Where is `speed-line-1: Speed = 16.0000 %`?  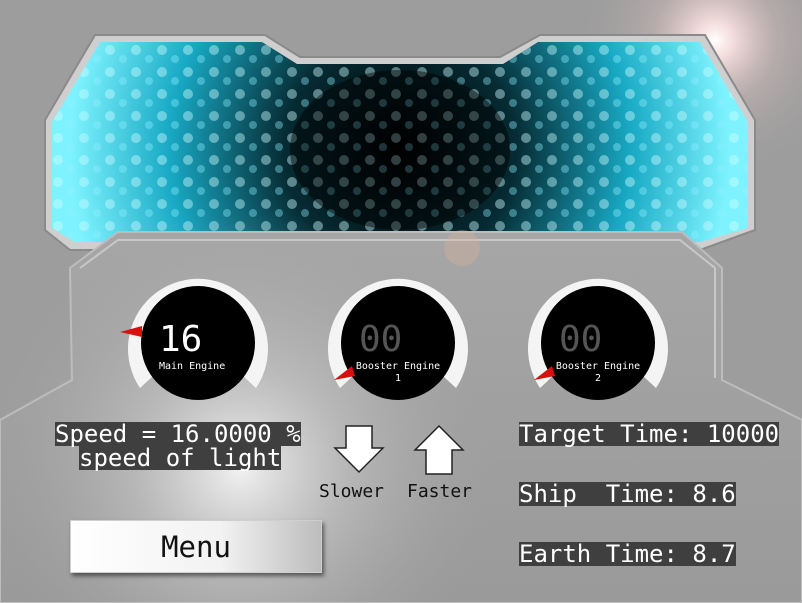
speed-line-1: Speed = 16.0000 % is located at coordinates (178, 434).